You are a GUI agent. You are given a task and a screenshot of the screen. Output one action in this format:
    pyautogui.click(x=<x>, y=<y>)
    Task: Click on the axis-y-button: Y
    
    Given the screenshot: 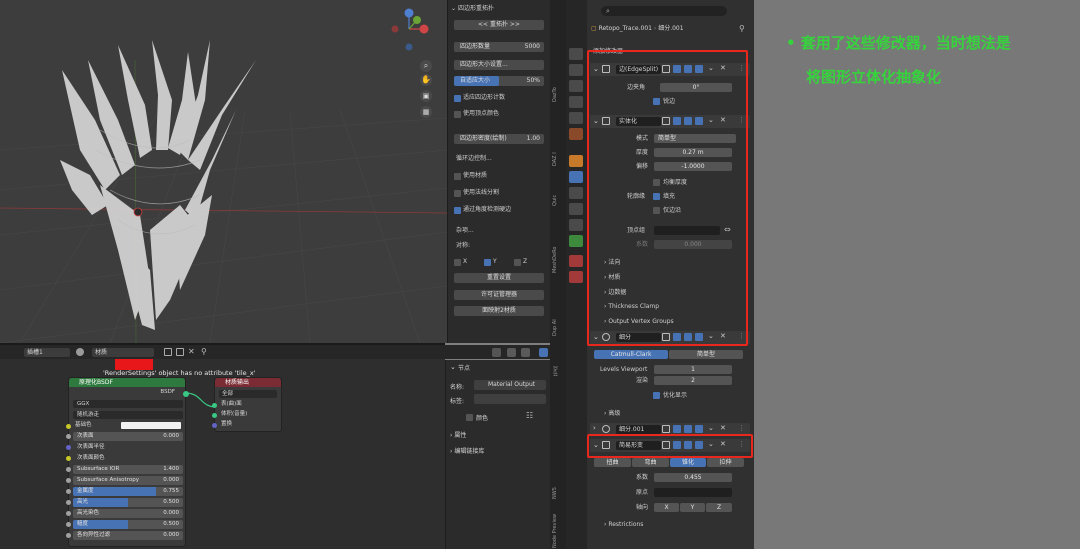 What is the action you would take?
    pyautogui.click(x=692, y=507)
    